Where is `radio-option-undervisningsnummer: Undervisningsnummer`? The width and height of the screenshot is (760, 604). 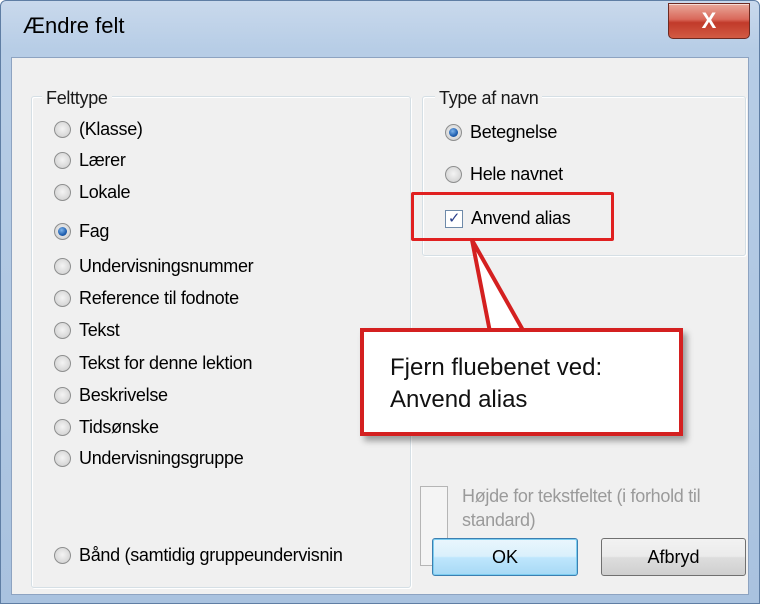
radio-option-undervisningsnummer: Undervisningsnummer is located at coordinates (154, 266).